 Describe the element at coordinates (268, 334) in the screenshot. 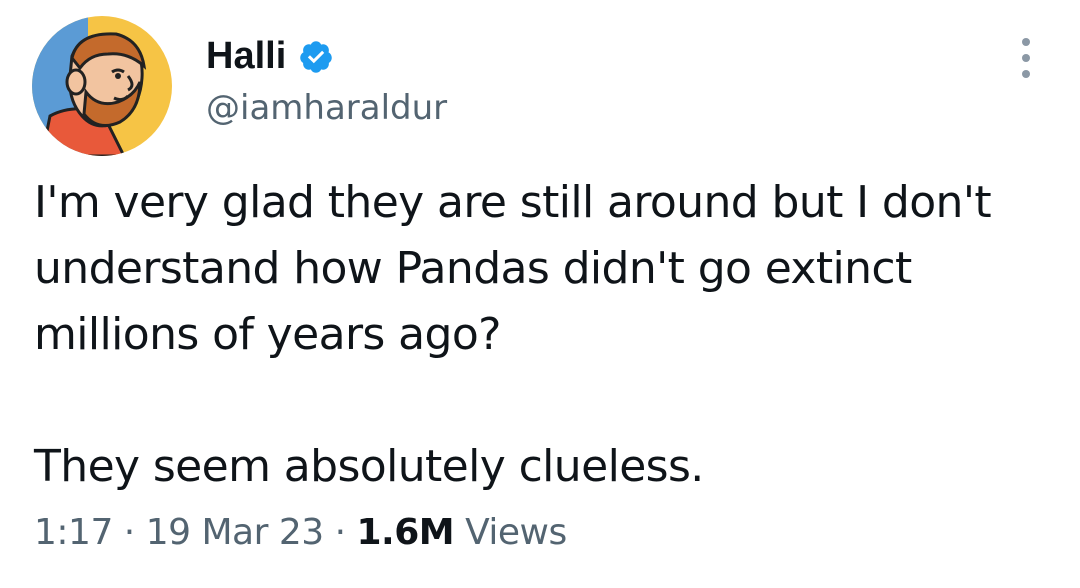

I see `tweet-text-line: millions of years ago?` at that location.